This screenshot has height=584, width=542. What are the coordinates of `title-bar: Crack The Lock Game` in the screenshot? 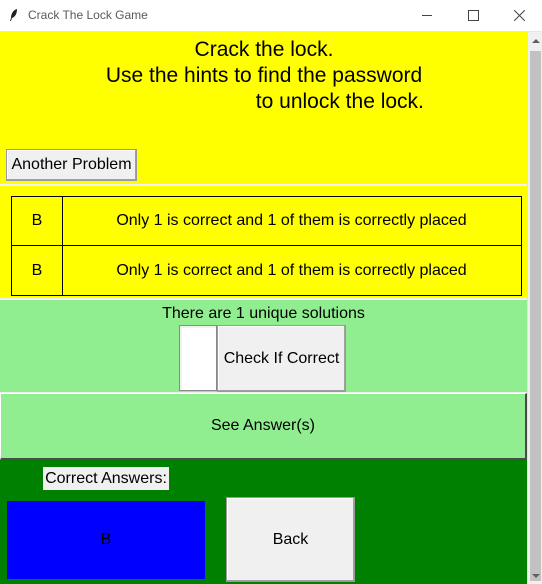 It's located at (271, 16).